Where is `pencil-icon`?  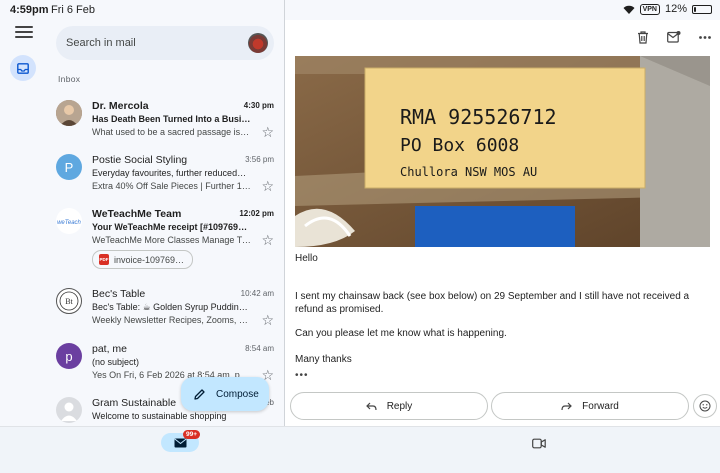
pencil-icon is located at coordinates (199, 394).